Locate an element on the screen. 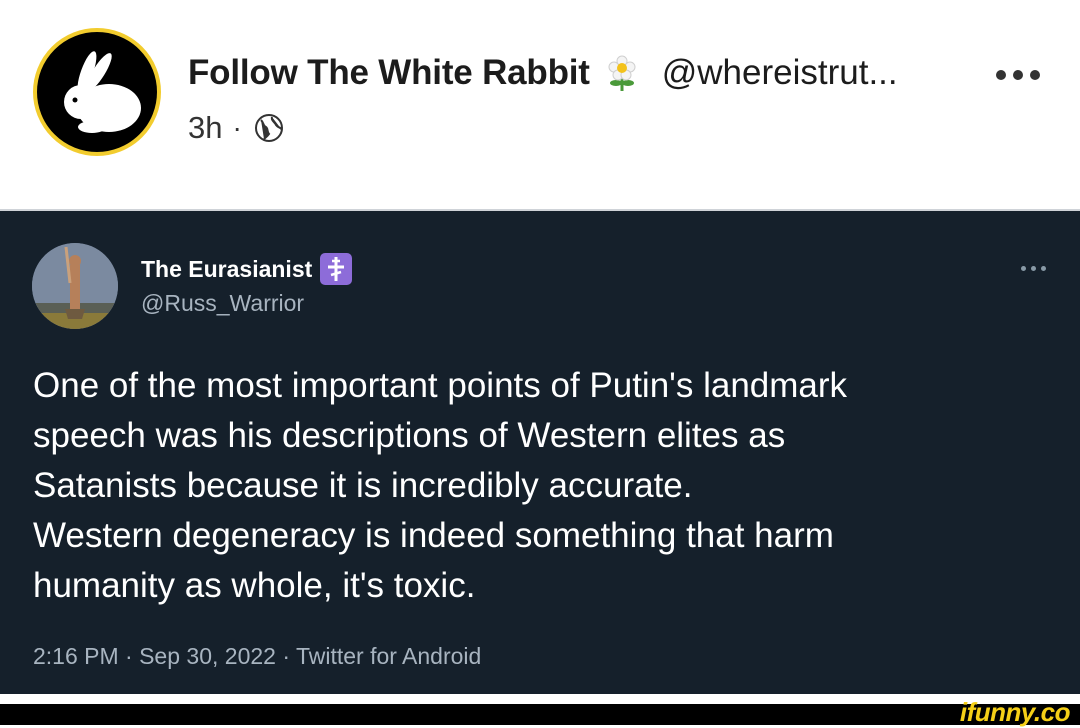 Image resolution: width=1080 pixels, height=728 pixels. statue-avatar-image is located at coordinates (75, 286).